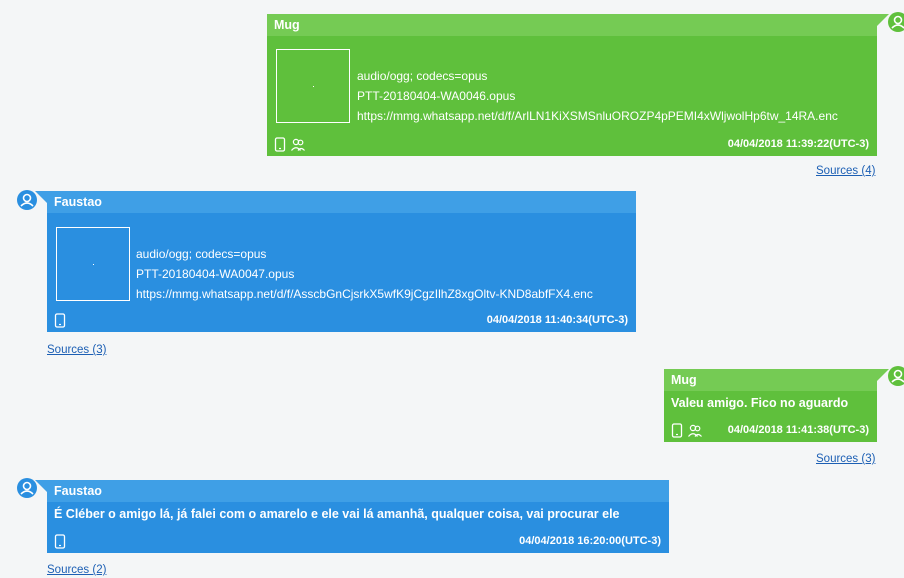 This screenshot has width=904, height=578. What do you see at coordinates (557, 320) in the screenshot?
I see `message-timestamp: 04/04/2018 11:40:34(UTC-3)` at bounding box center [557, 320].